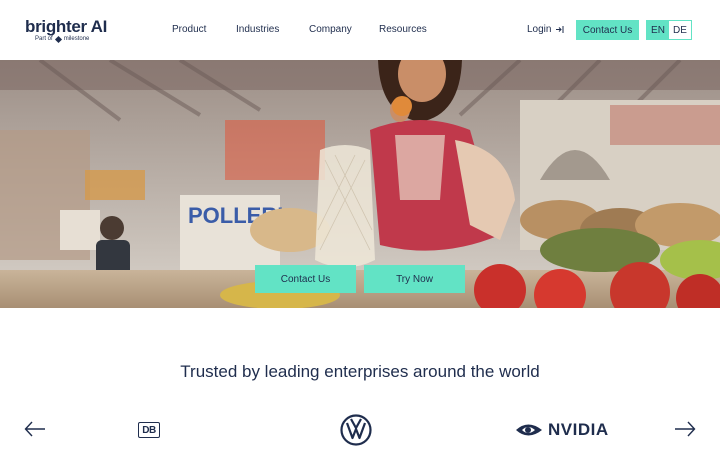 This screenshot has height=450, width=720. What do you see at coordinates (559, 29) in the screenshot?
I see `login-icon` at bounding box center [559, 29].